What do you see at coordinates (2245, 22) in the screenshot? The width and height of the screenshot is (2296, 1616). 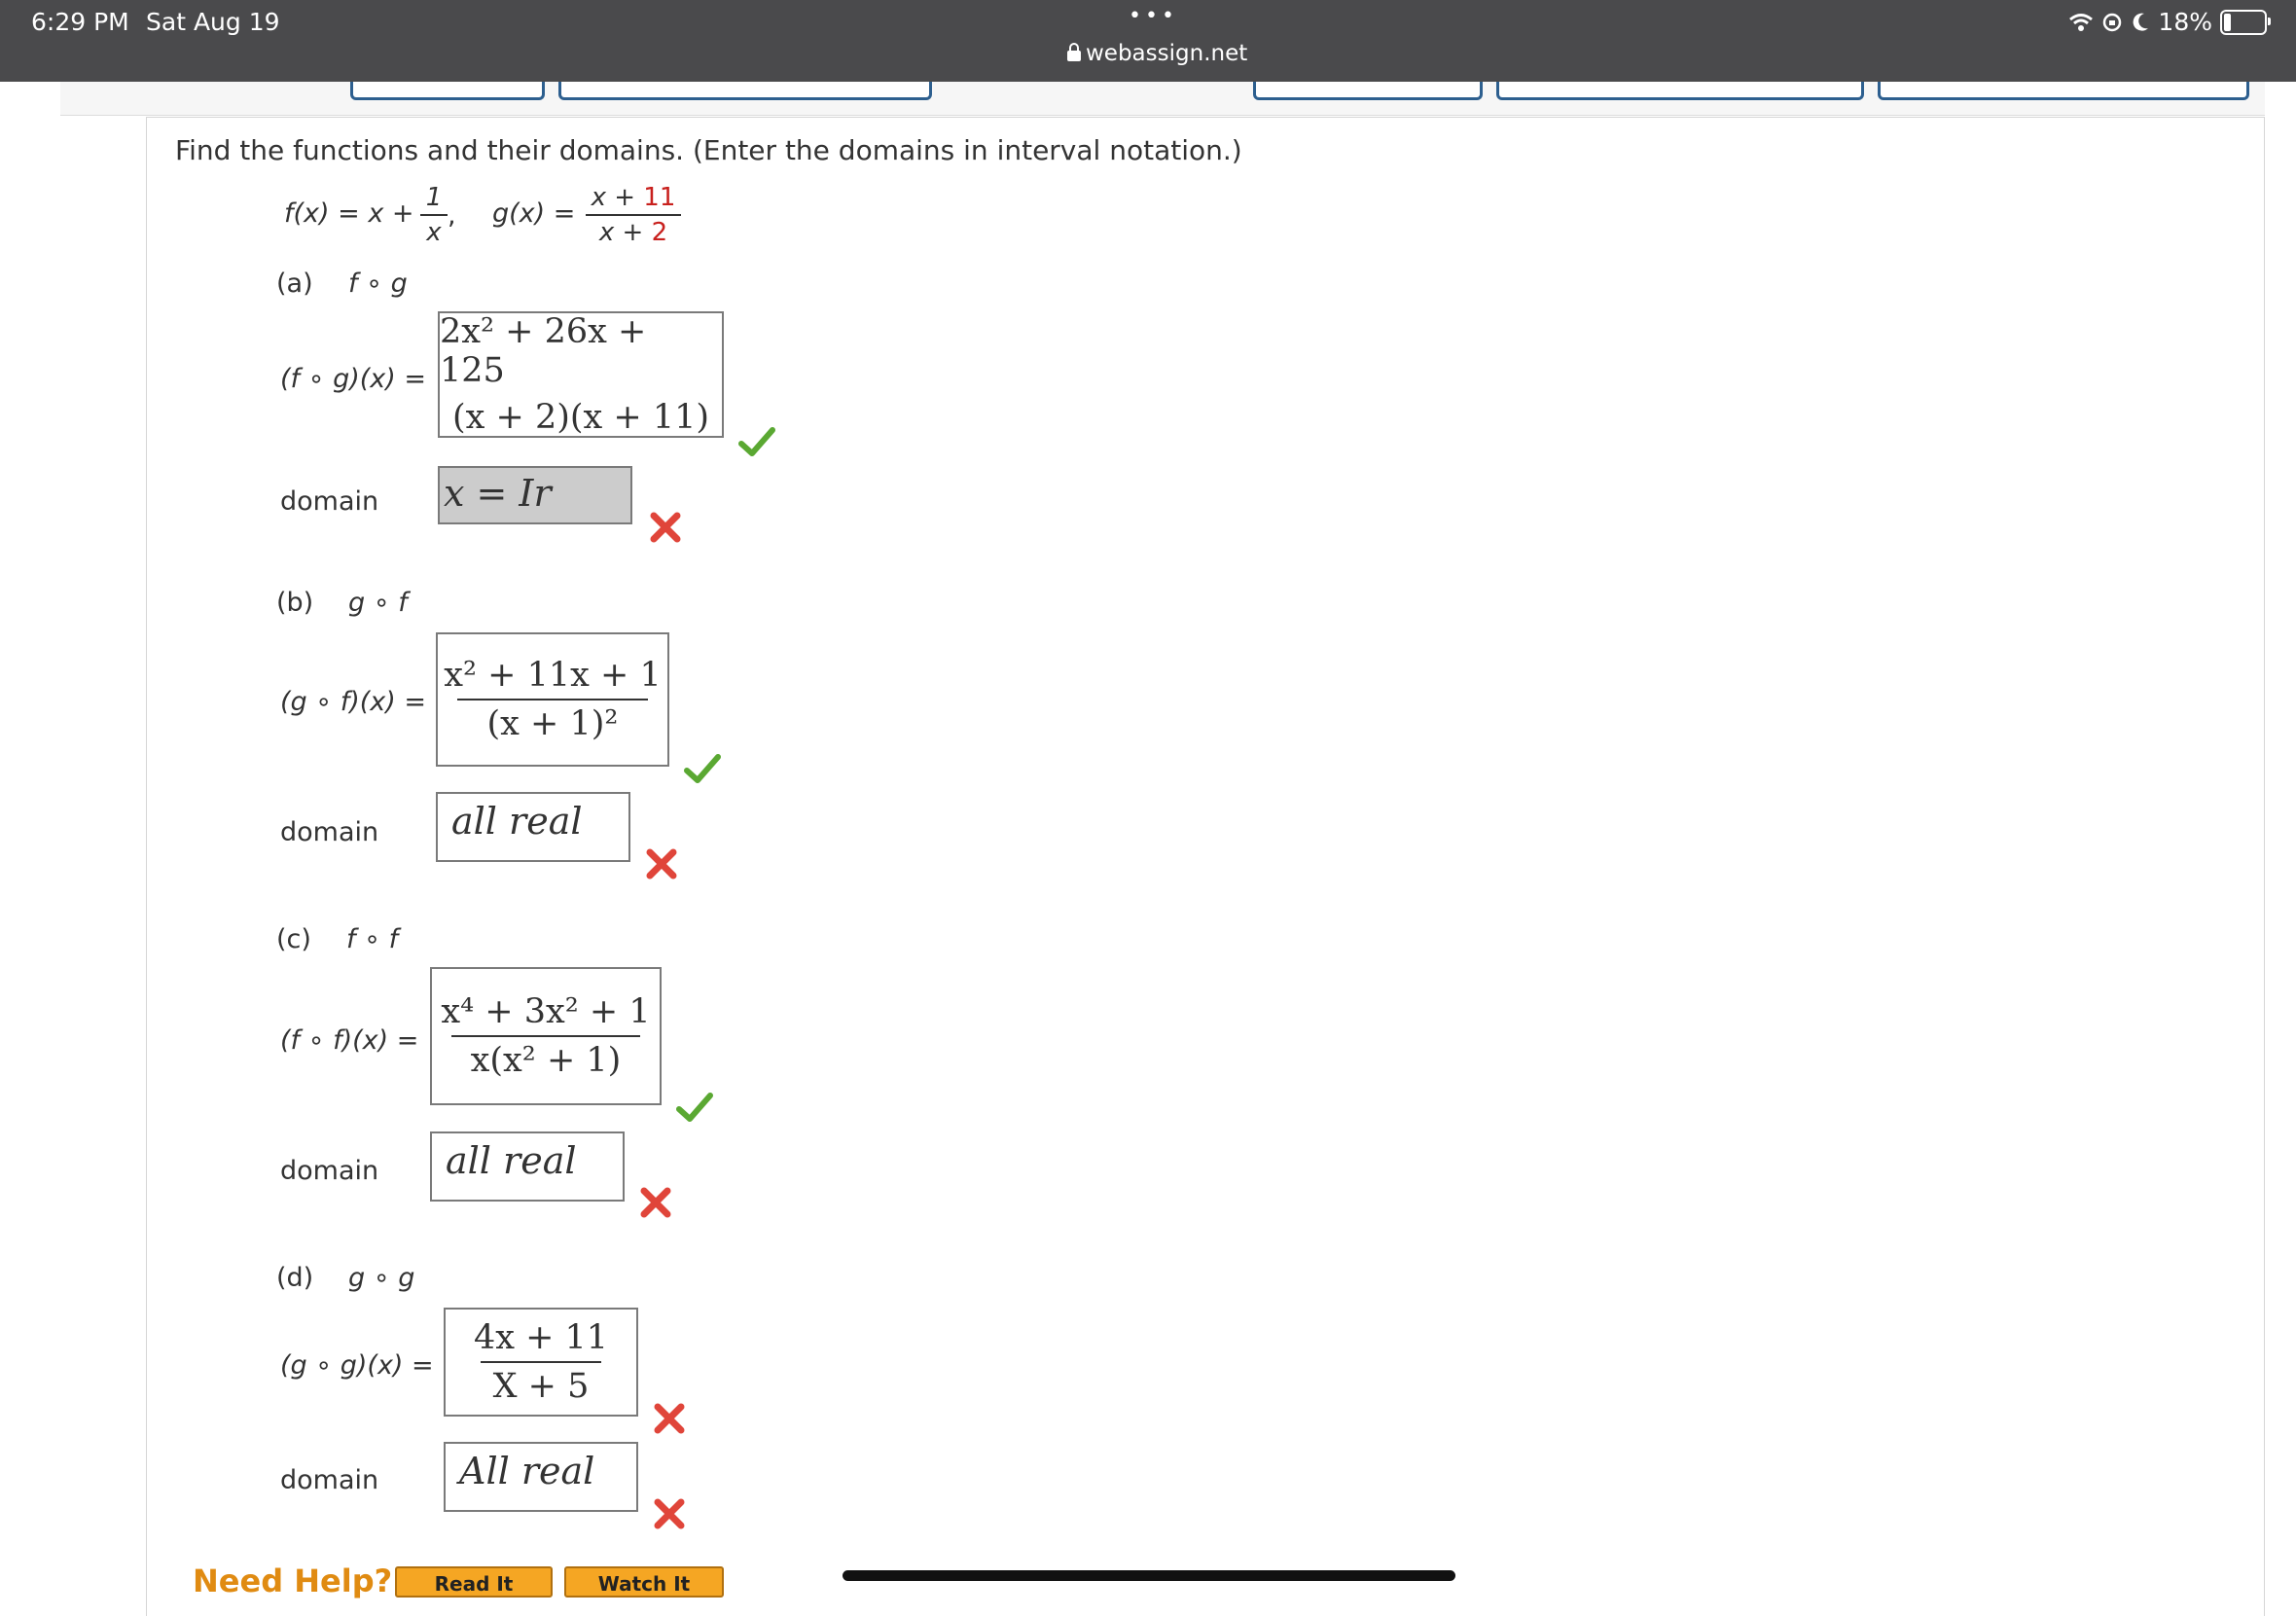 I see `battery-icon` at bounding box center [2245, 22].